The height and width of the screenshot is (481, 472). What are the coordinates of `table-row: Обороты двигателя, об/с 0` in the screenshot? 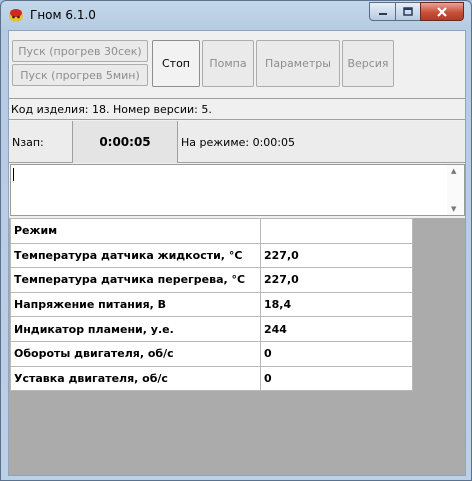 It's located at (211, 353).